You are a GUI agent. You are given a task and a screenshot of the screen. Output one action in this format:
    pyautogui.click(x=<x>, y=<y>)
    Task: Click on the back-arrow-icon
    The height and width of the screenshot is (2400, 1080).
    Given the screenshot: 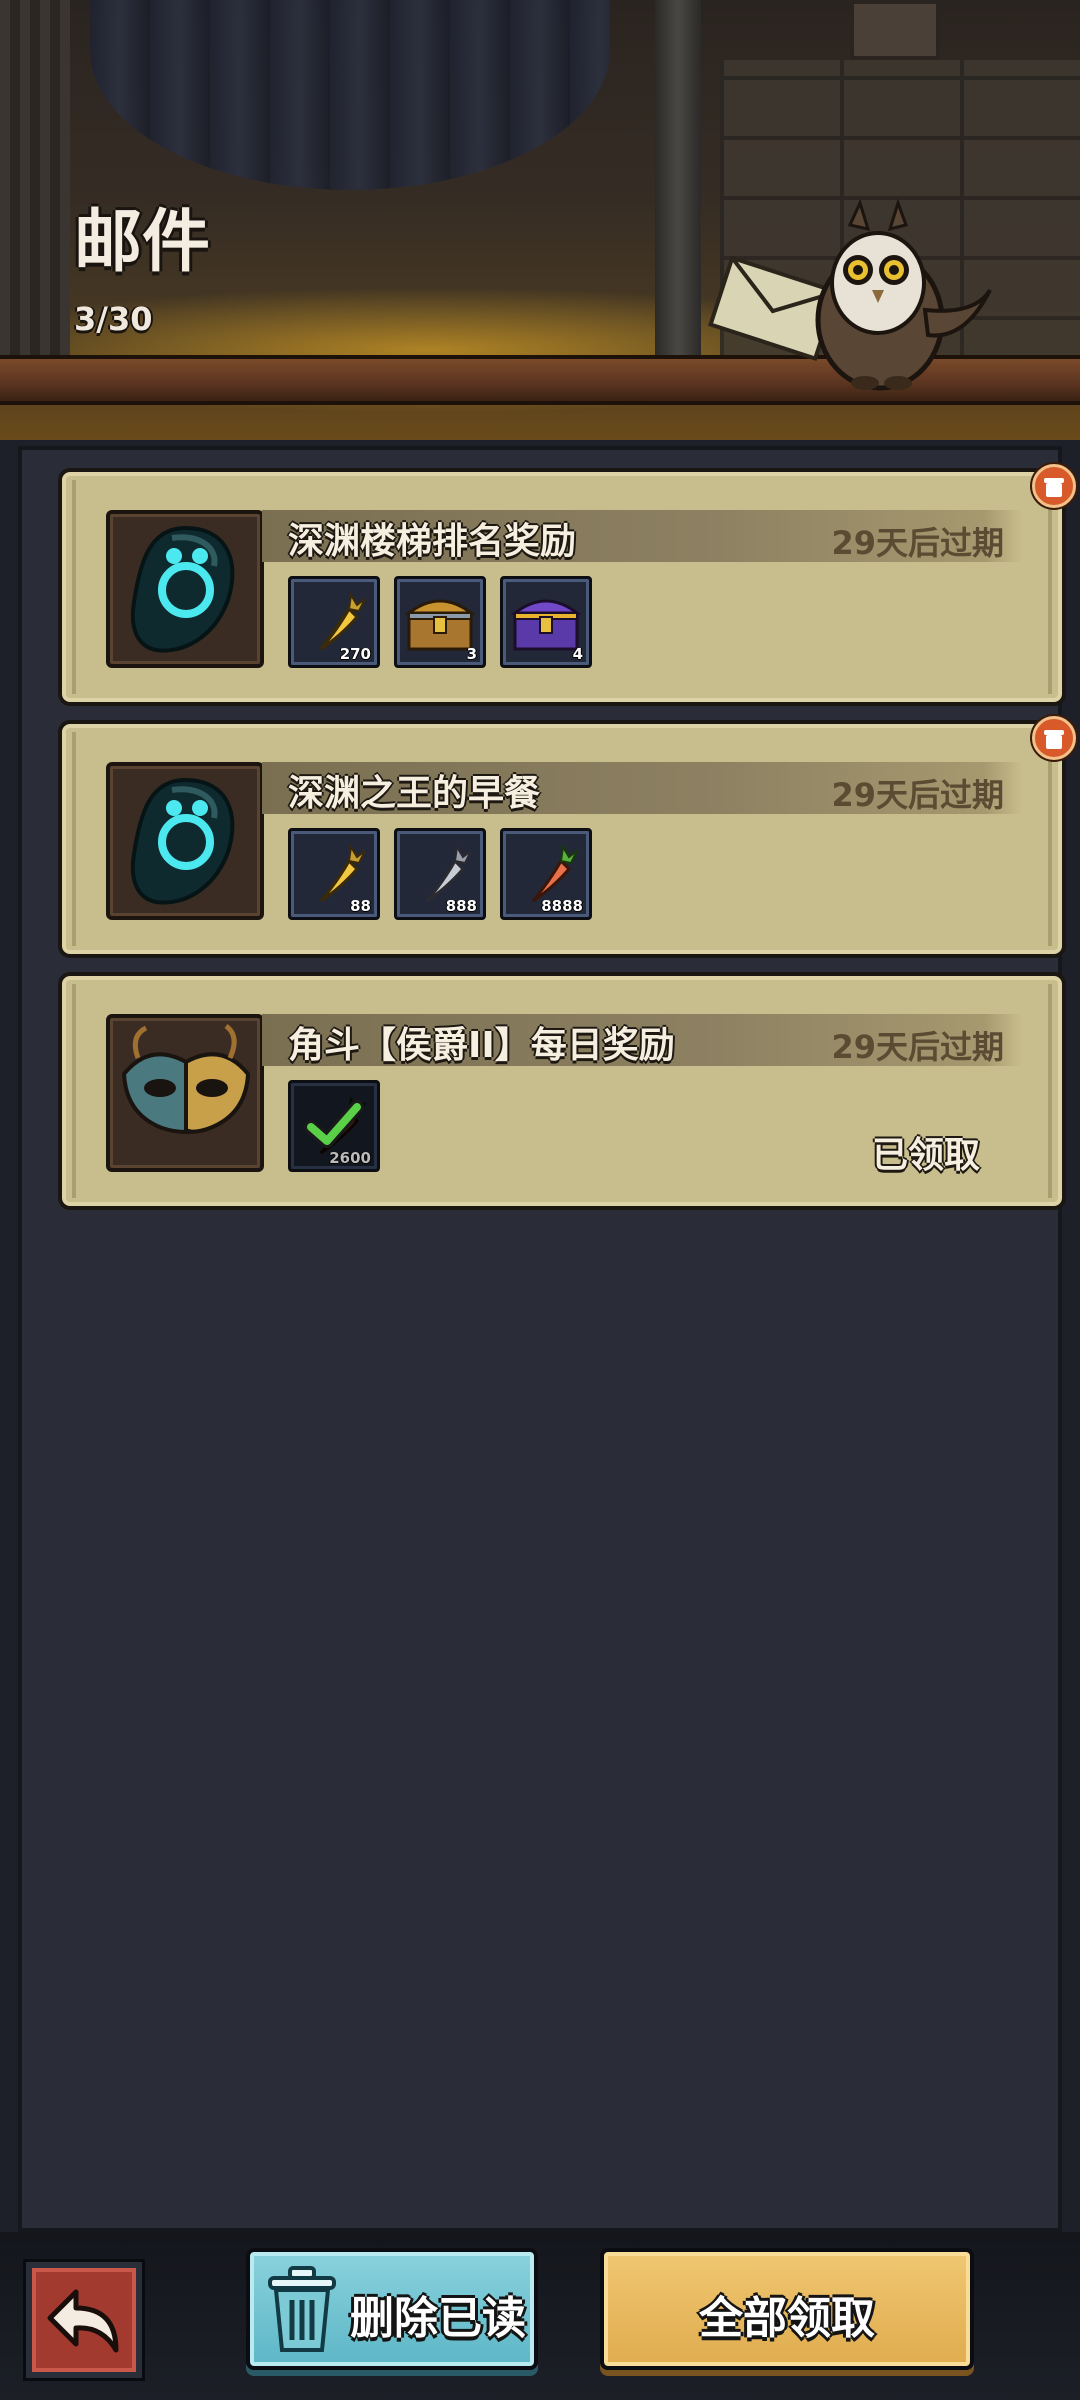 What is the action you would take?
    pyautogui.click(x=83, y=2321)
    